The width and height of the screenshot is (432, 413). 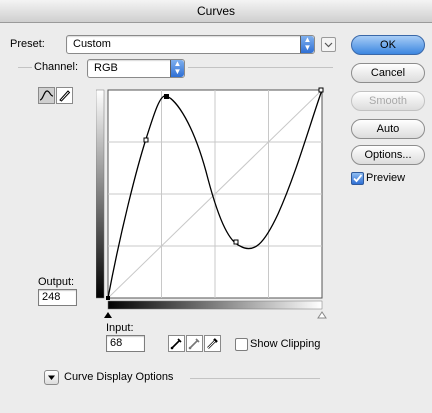 What do you see at coordinates (216, 11) in the screenshot?
I see `window-title: Curves` at bounding box center [216, 11].